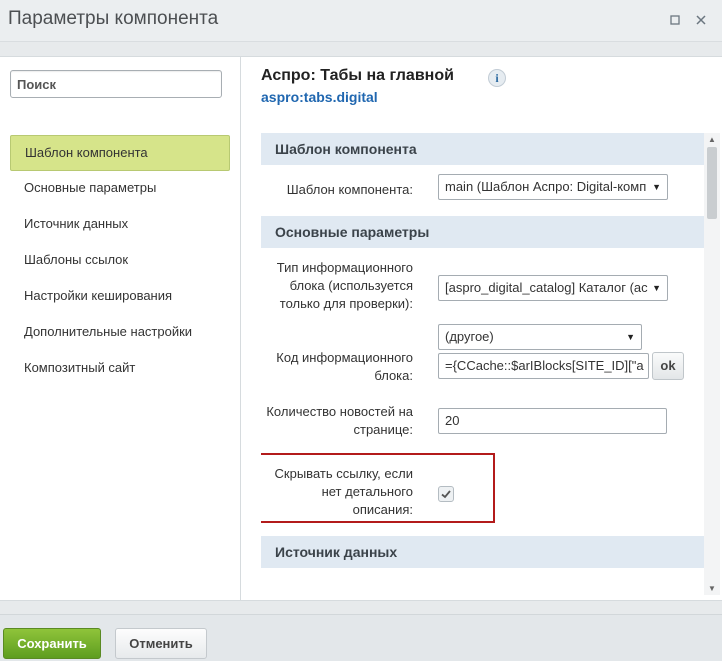 The height and width of the screenshot is (661, 722). What do you see at coordinates (344, 267) in the screenshot?
I see `iblock-type-label-line: Тип информационного` at bounding box center [344, 267].